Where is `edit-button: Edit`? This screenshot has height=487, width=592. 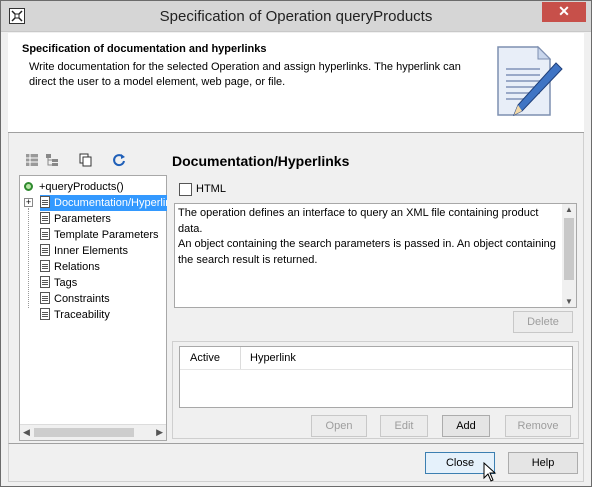
edit-button: Edit is located at coordinates (404, 426).